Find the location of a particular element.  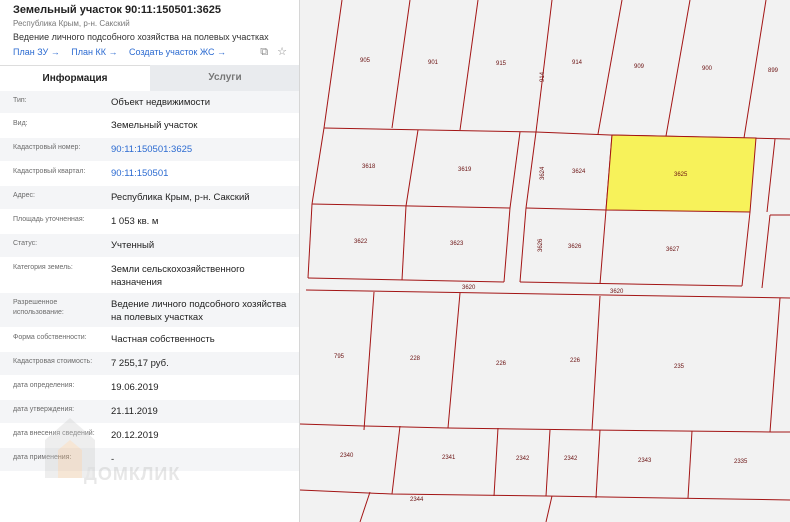

row-label: дата утверждения: is located at coordinates (44, 409).